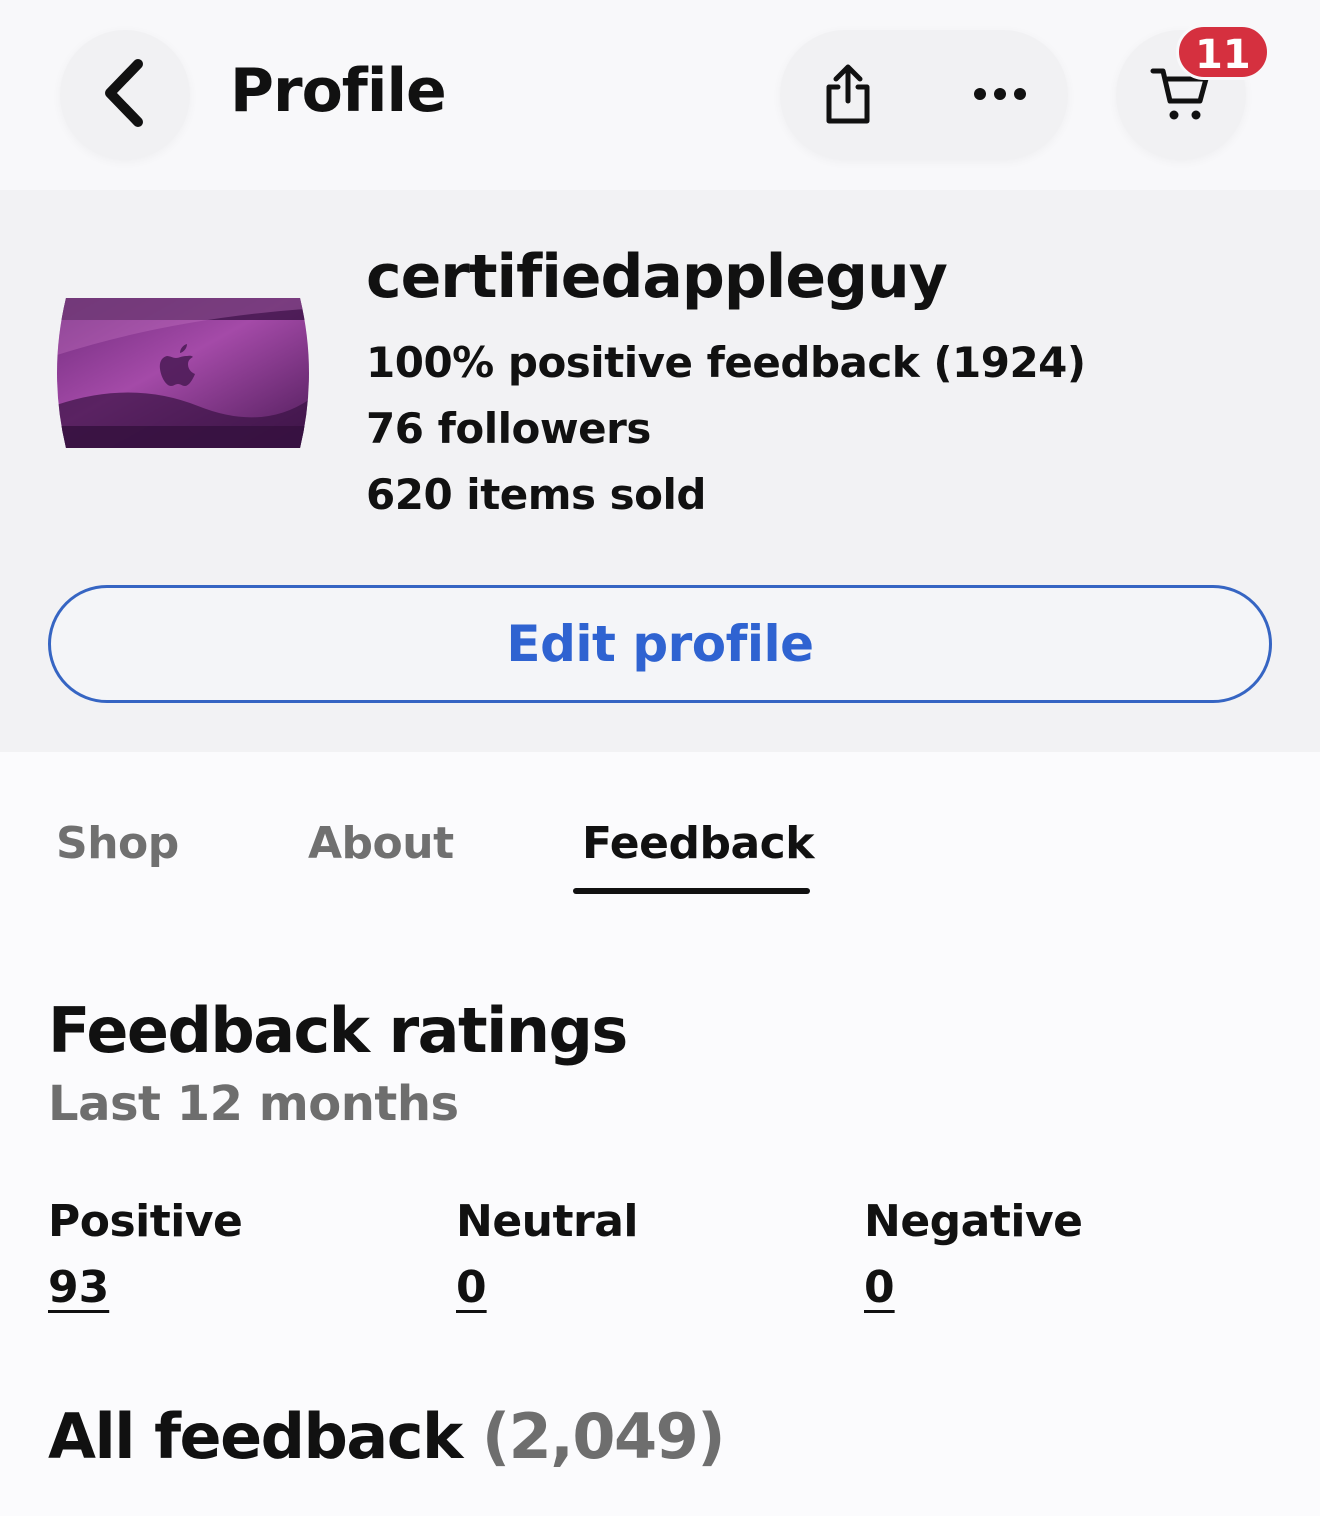 The height and width of the screenshot is (1516, 1320). Describe the element at coordinates (78, 1287) in the screenshot. I see `positive-count-link: 93` at that location.